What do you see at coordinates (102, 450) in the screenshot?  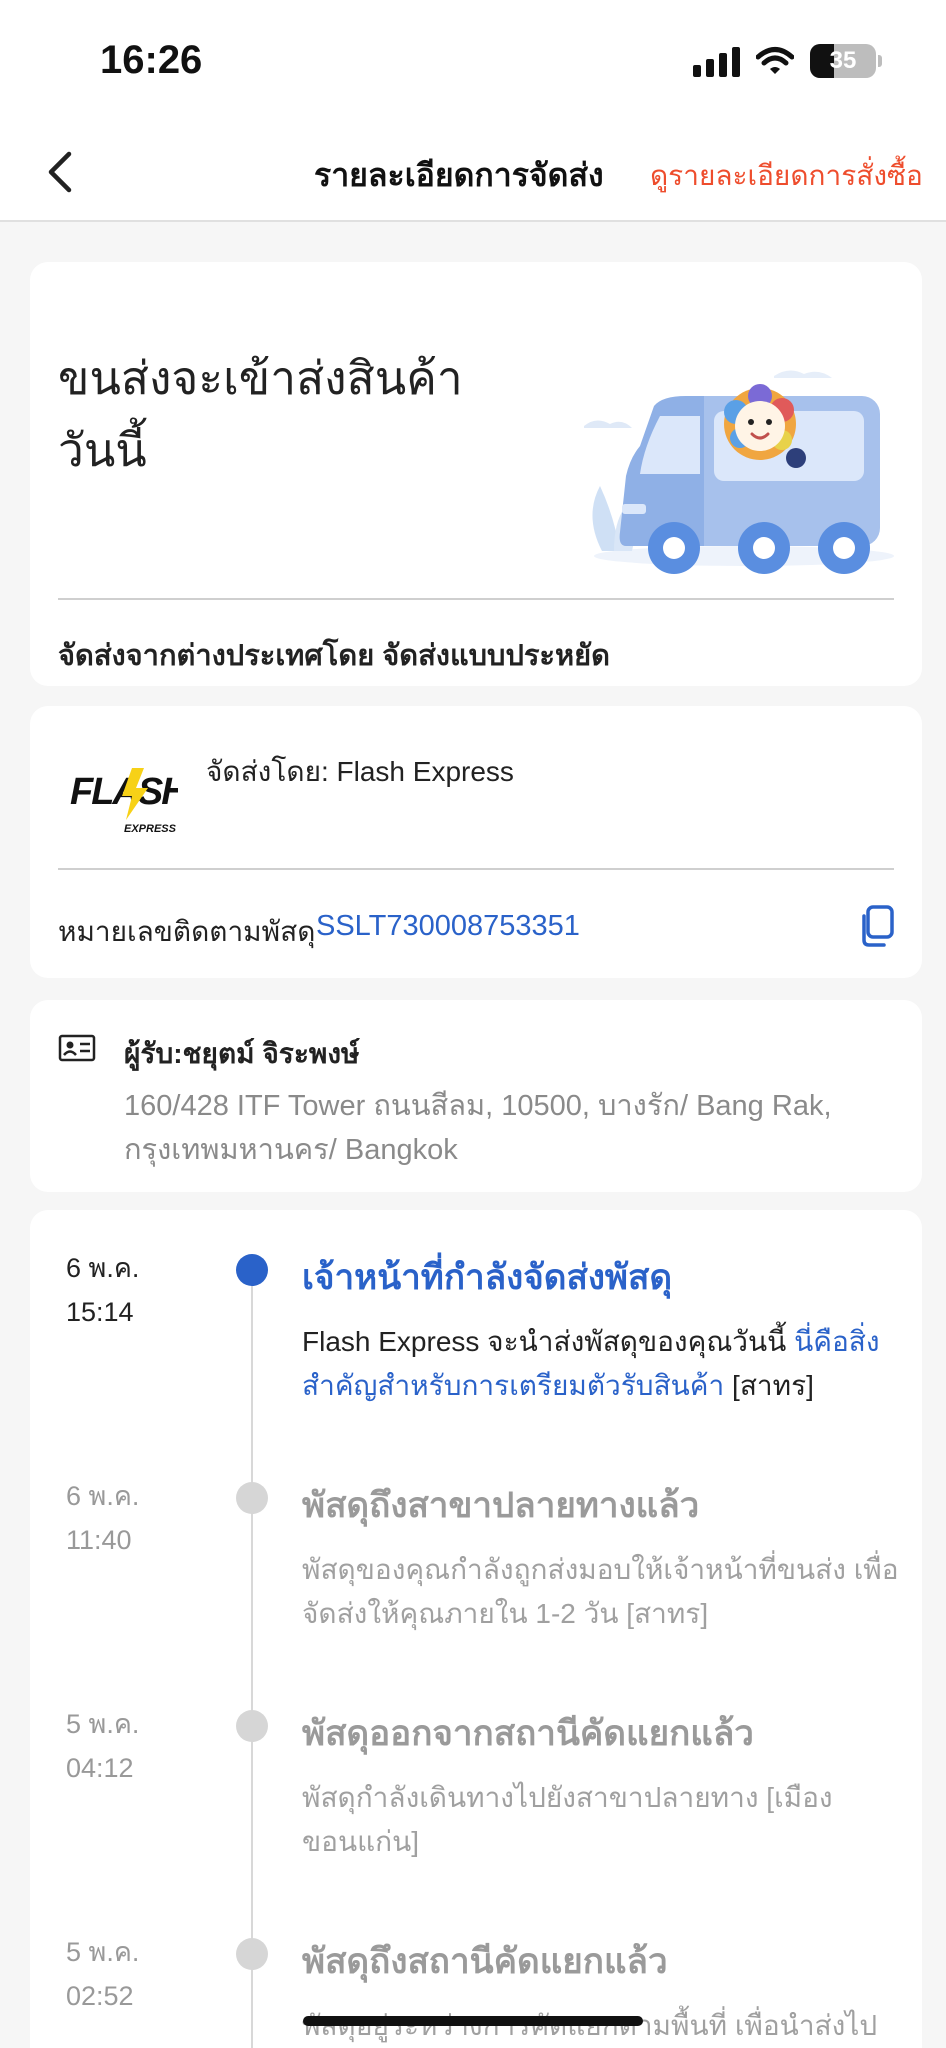 I see `delivery-status-title-line2: วันนี้` at bounding box center [102, 450].